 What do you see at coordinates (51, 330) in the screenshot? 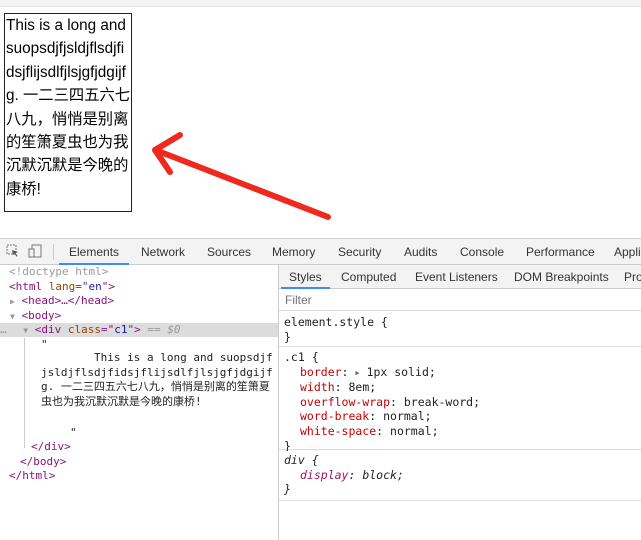
I see `div-tag-name: div` at bounding box center [51, 330].